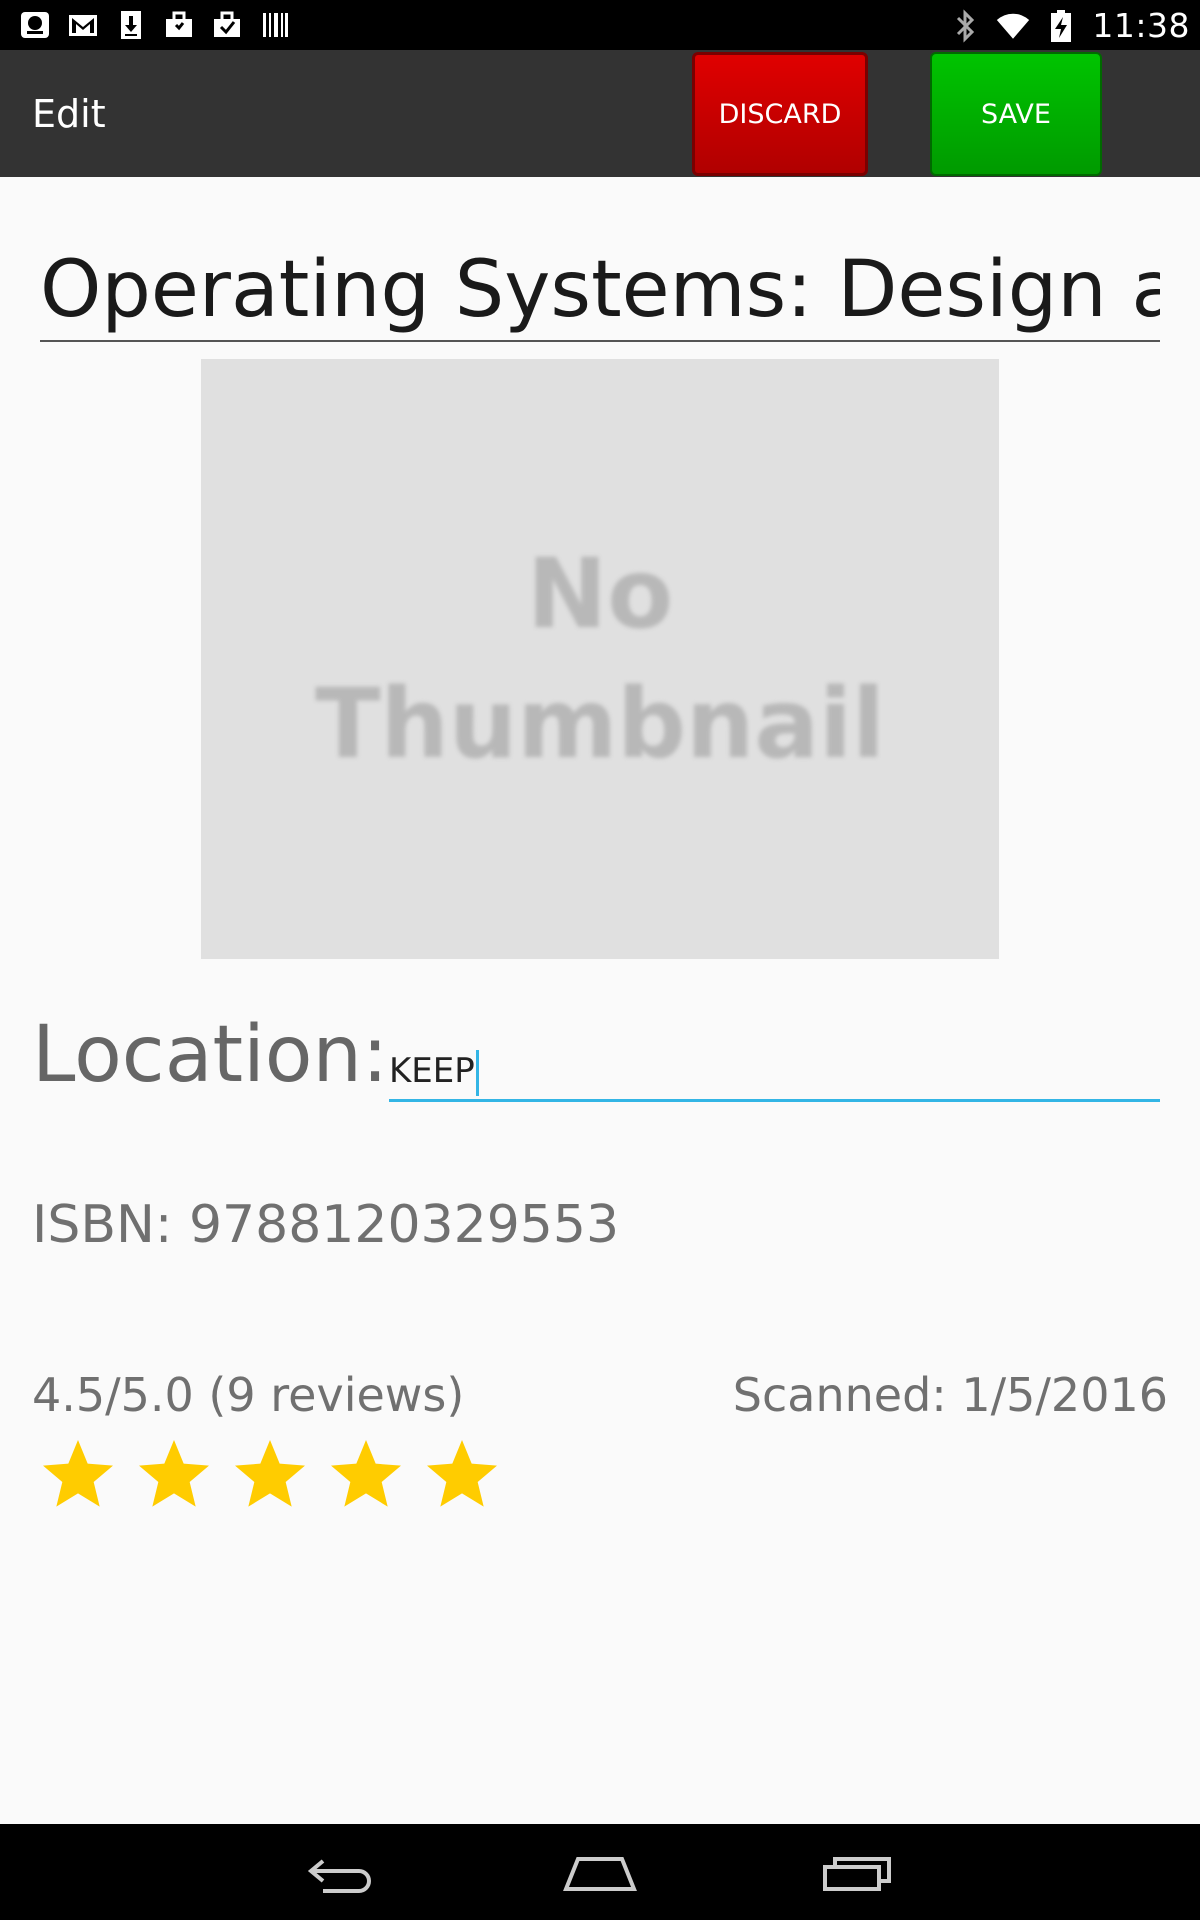 This screenshot has width=1200, height=1920. Describe the element at coordinates (155, 25) in the screenshot. I see `notification-icons` at that location.